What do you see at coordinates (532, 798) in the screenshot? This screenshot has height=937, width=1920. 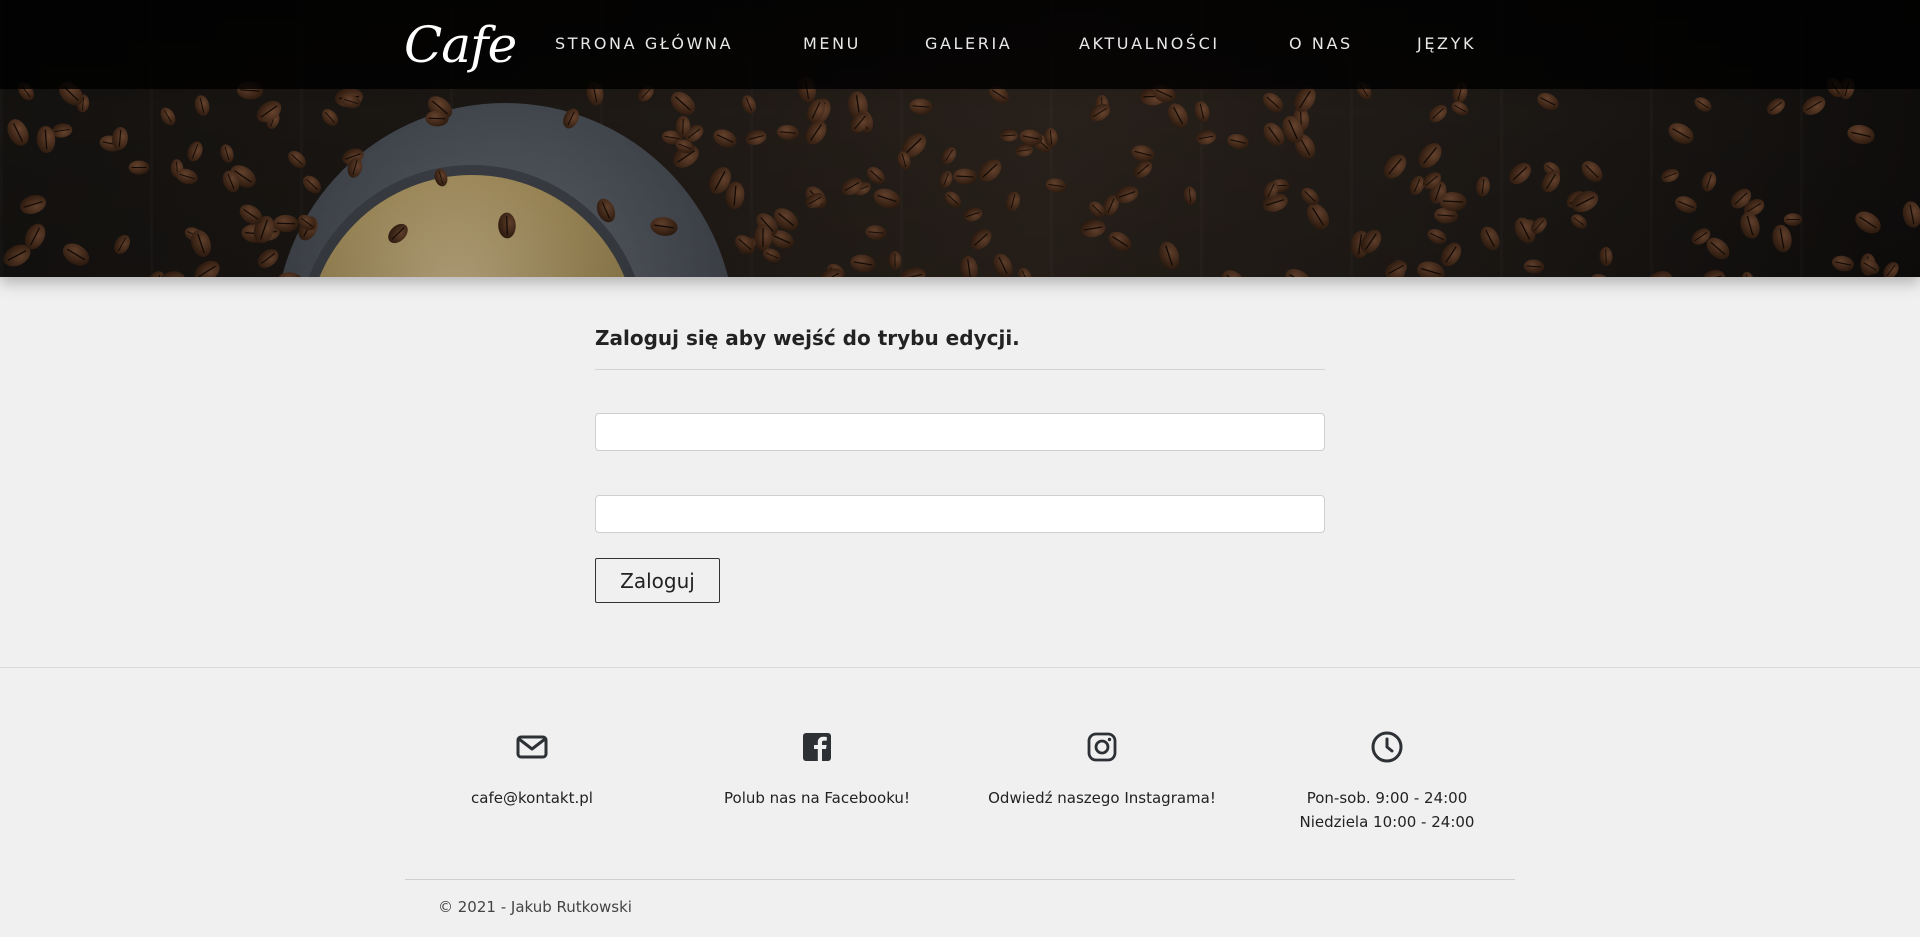 I see `email-link: cafe@kontakt.pl` at bounding box center [532, 798].